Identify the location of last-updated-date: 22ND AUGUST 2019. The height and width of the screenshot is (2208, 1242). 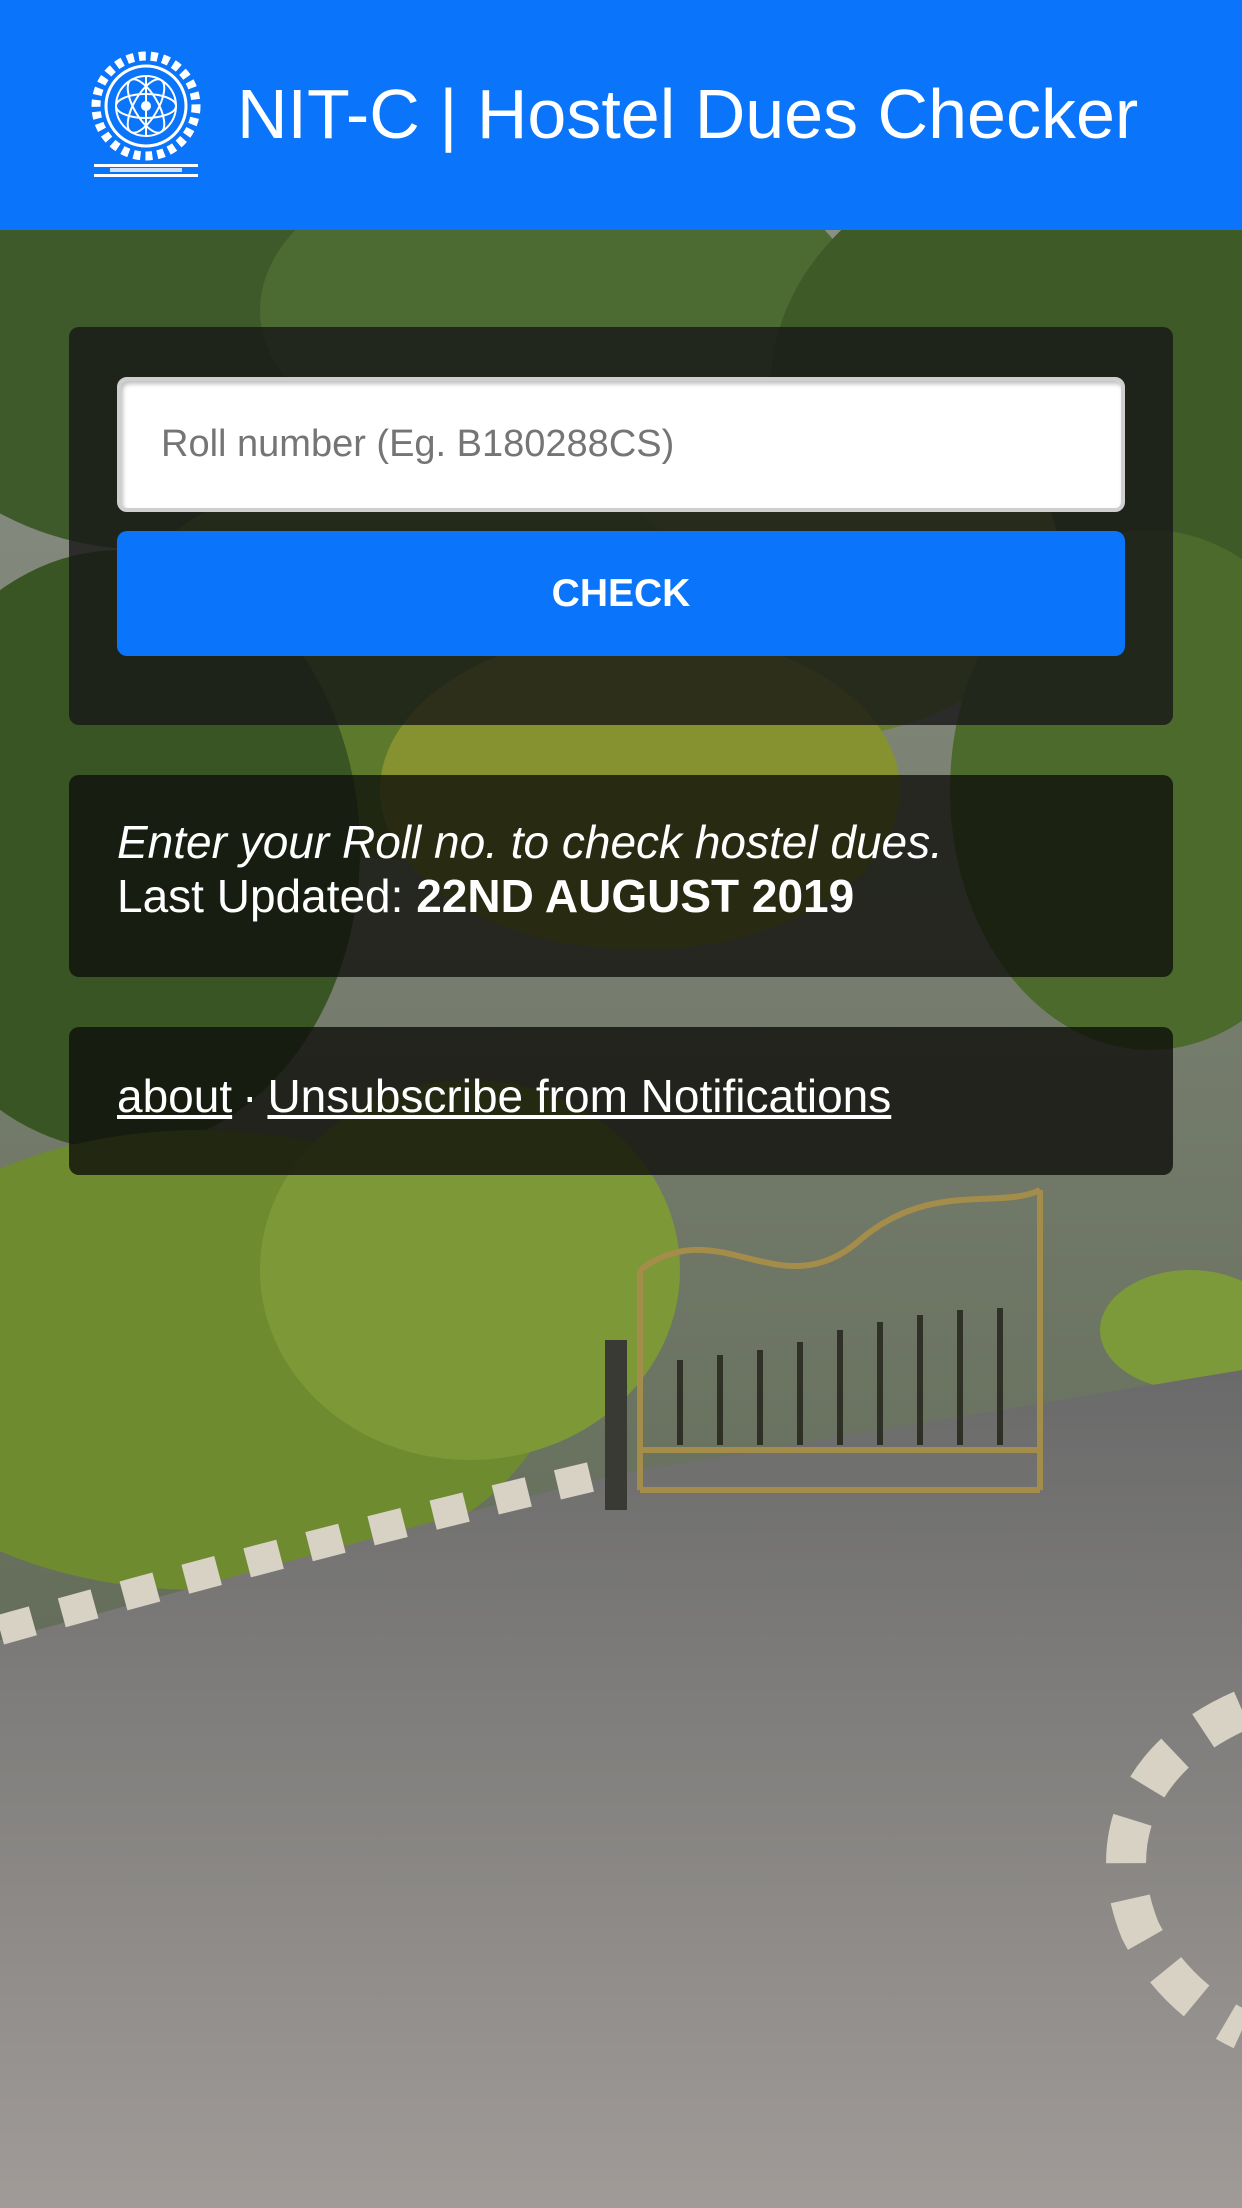
(635, 896).